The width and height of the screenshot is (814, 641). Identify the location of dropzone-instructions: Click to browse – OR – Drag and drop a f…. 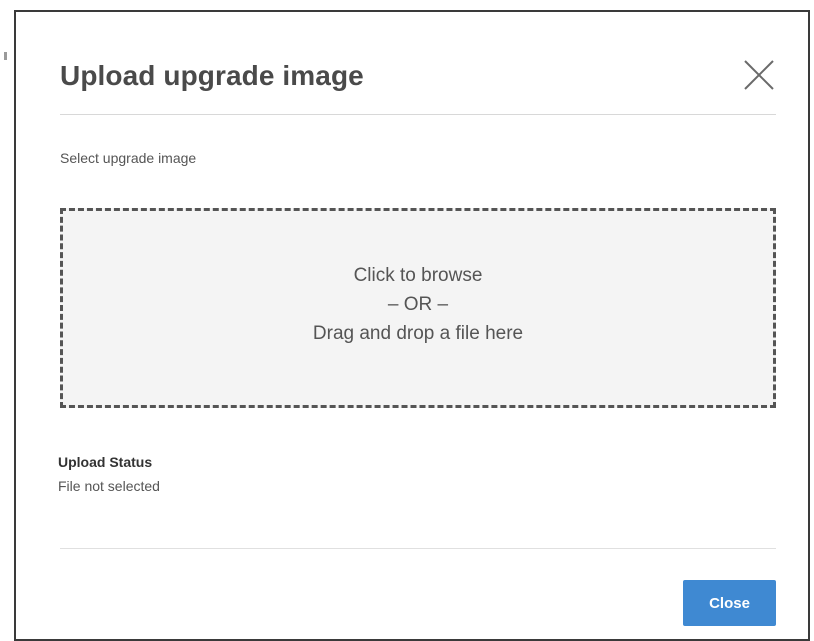
(418, 304).